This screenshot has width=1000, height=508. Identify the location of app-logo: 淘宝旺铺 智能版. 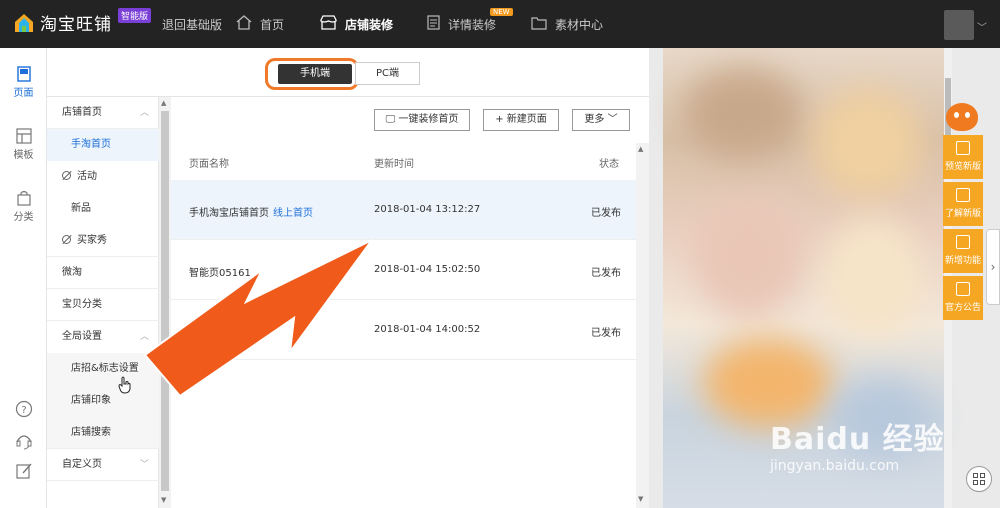
(83, 21).